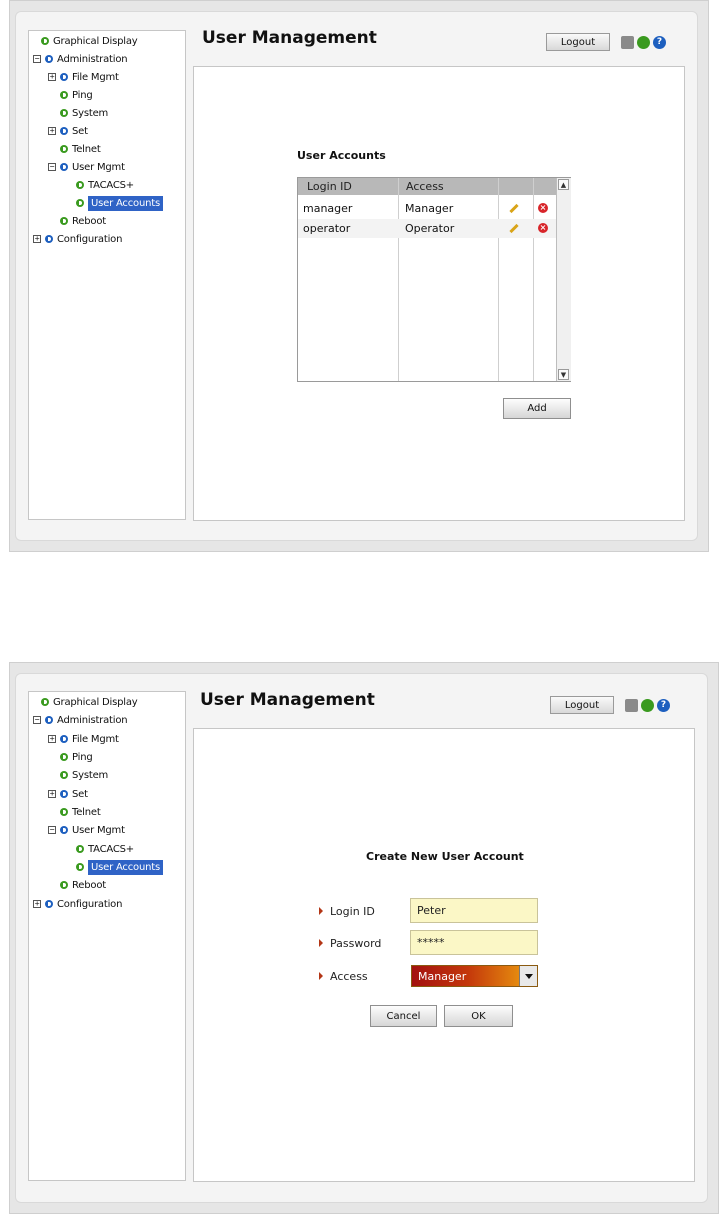 The image size is (720, 1214). Describe the element at coordinates (86, 149) in the screenshot. I see `tree-item-label: Telnet` at that location.